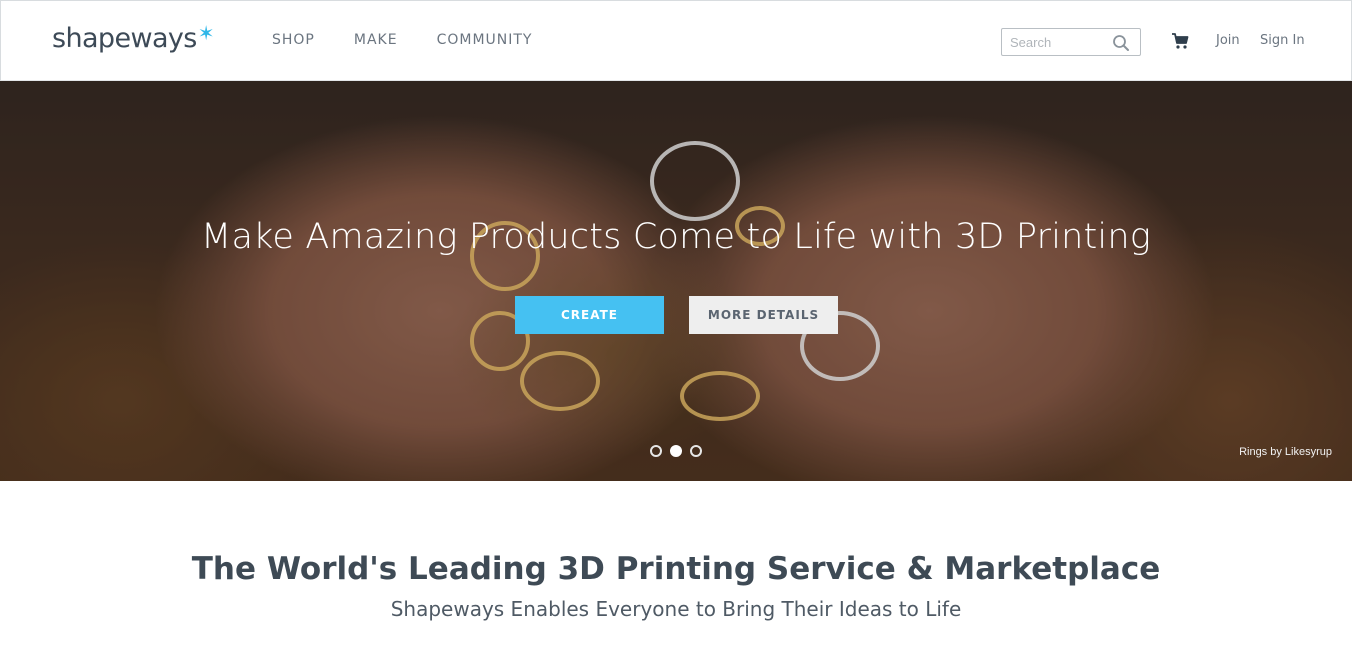 The width and height of the screenshot is (1352, 650). I want to click on nav-shop: SHOP, so click(293, 40).